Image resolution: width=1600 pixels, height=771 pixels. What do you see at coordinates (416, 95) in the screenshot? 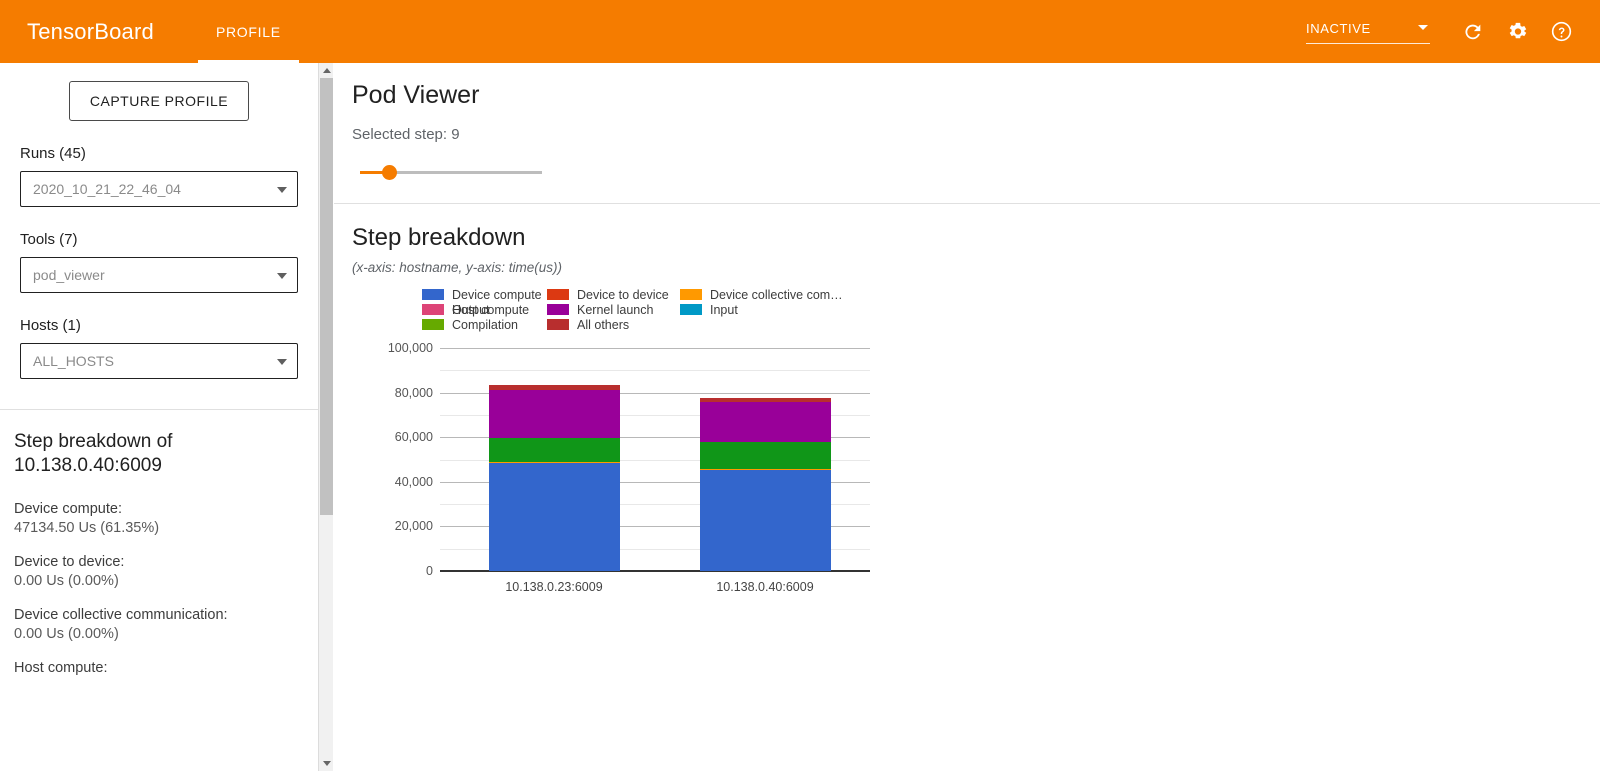
I see `page-title: Pod Viewer` at bounding box center [416, 95].